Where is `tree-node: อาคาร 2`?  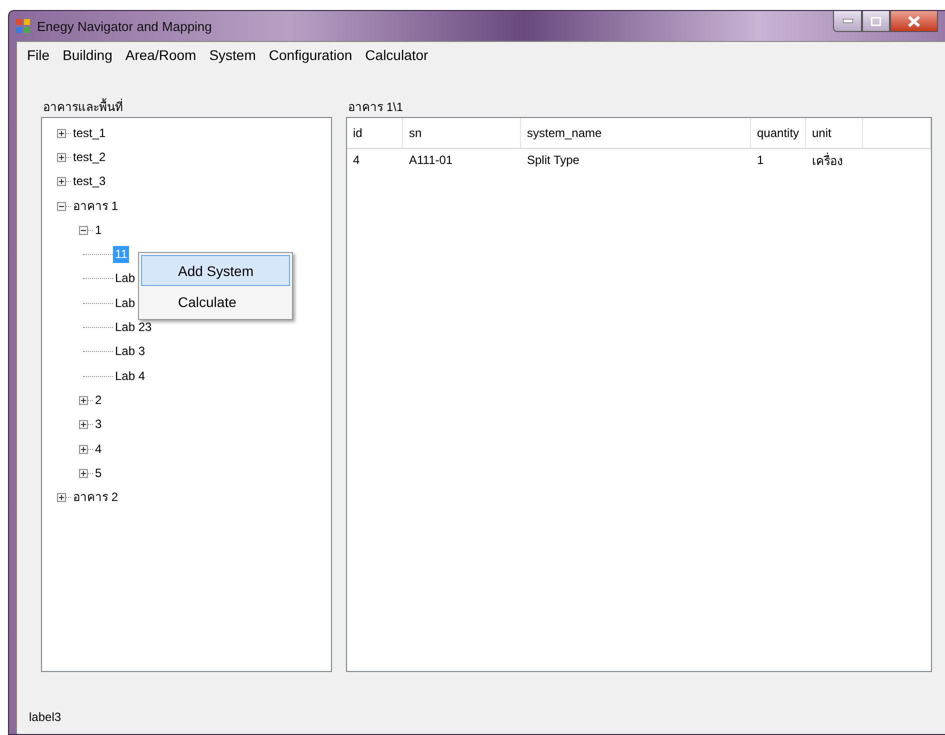
tree-node: อาคาร 2 is located at coordinates (95, 497).